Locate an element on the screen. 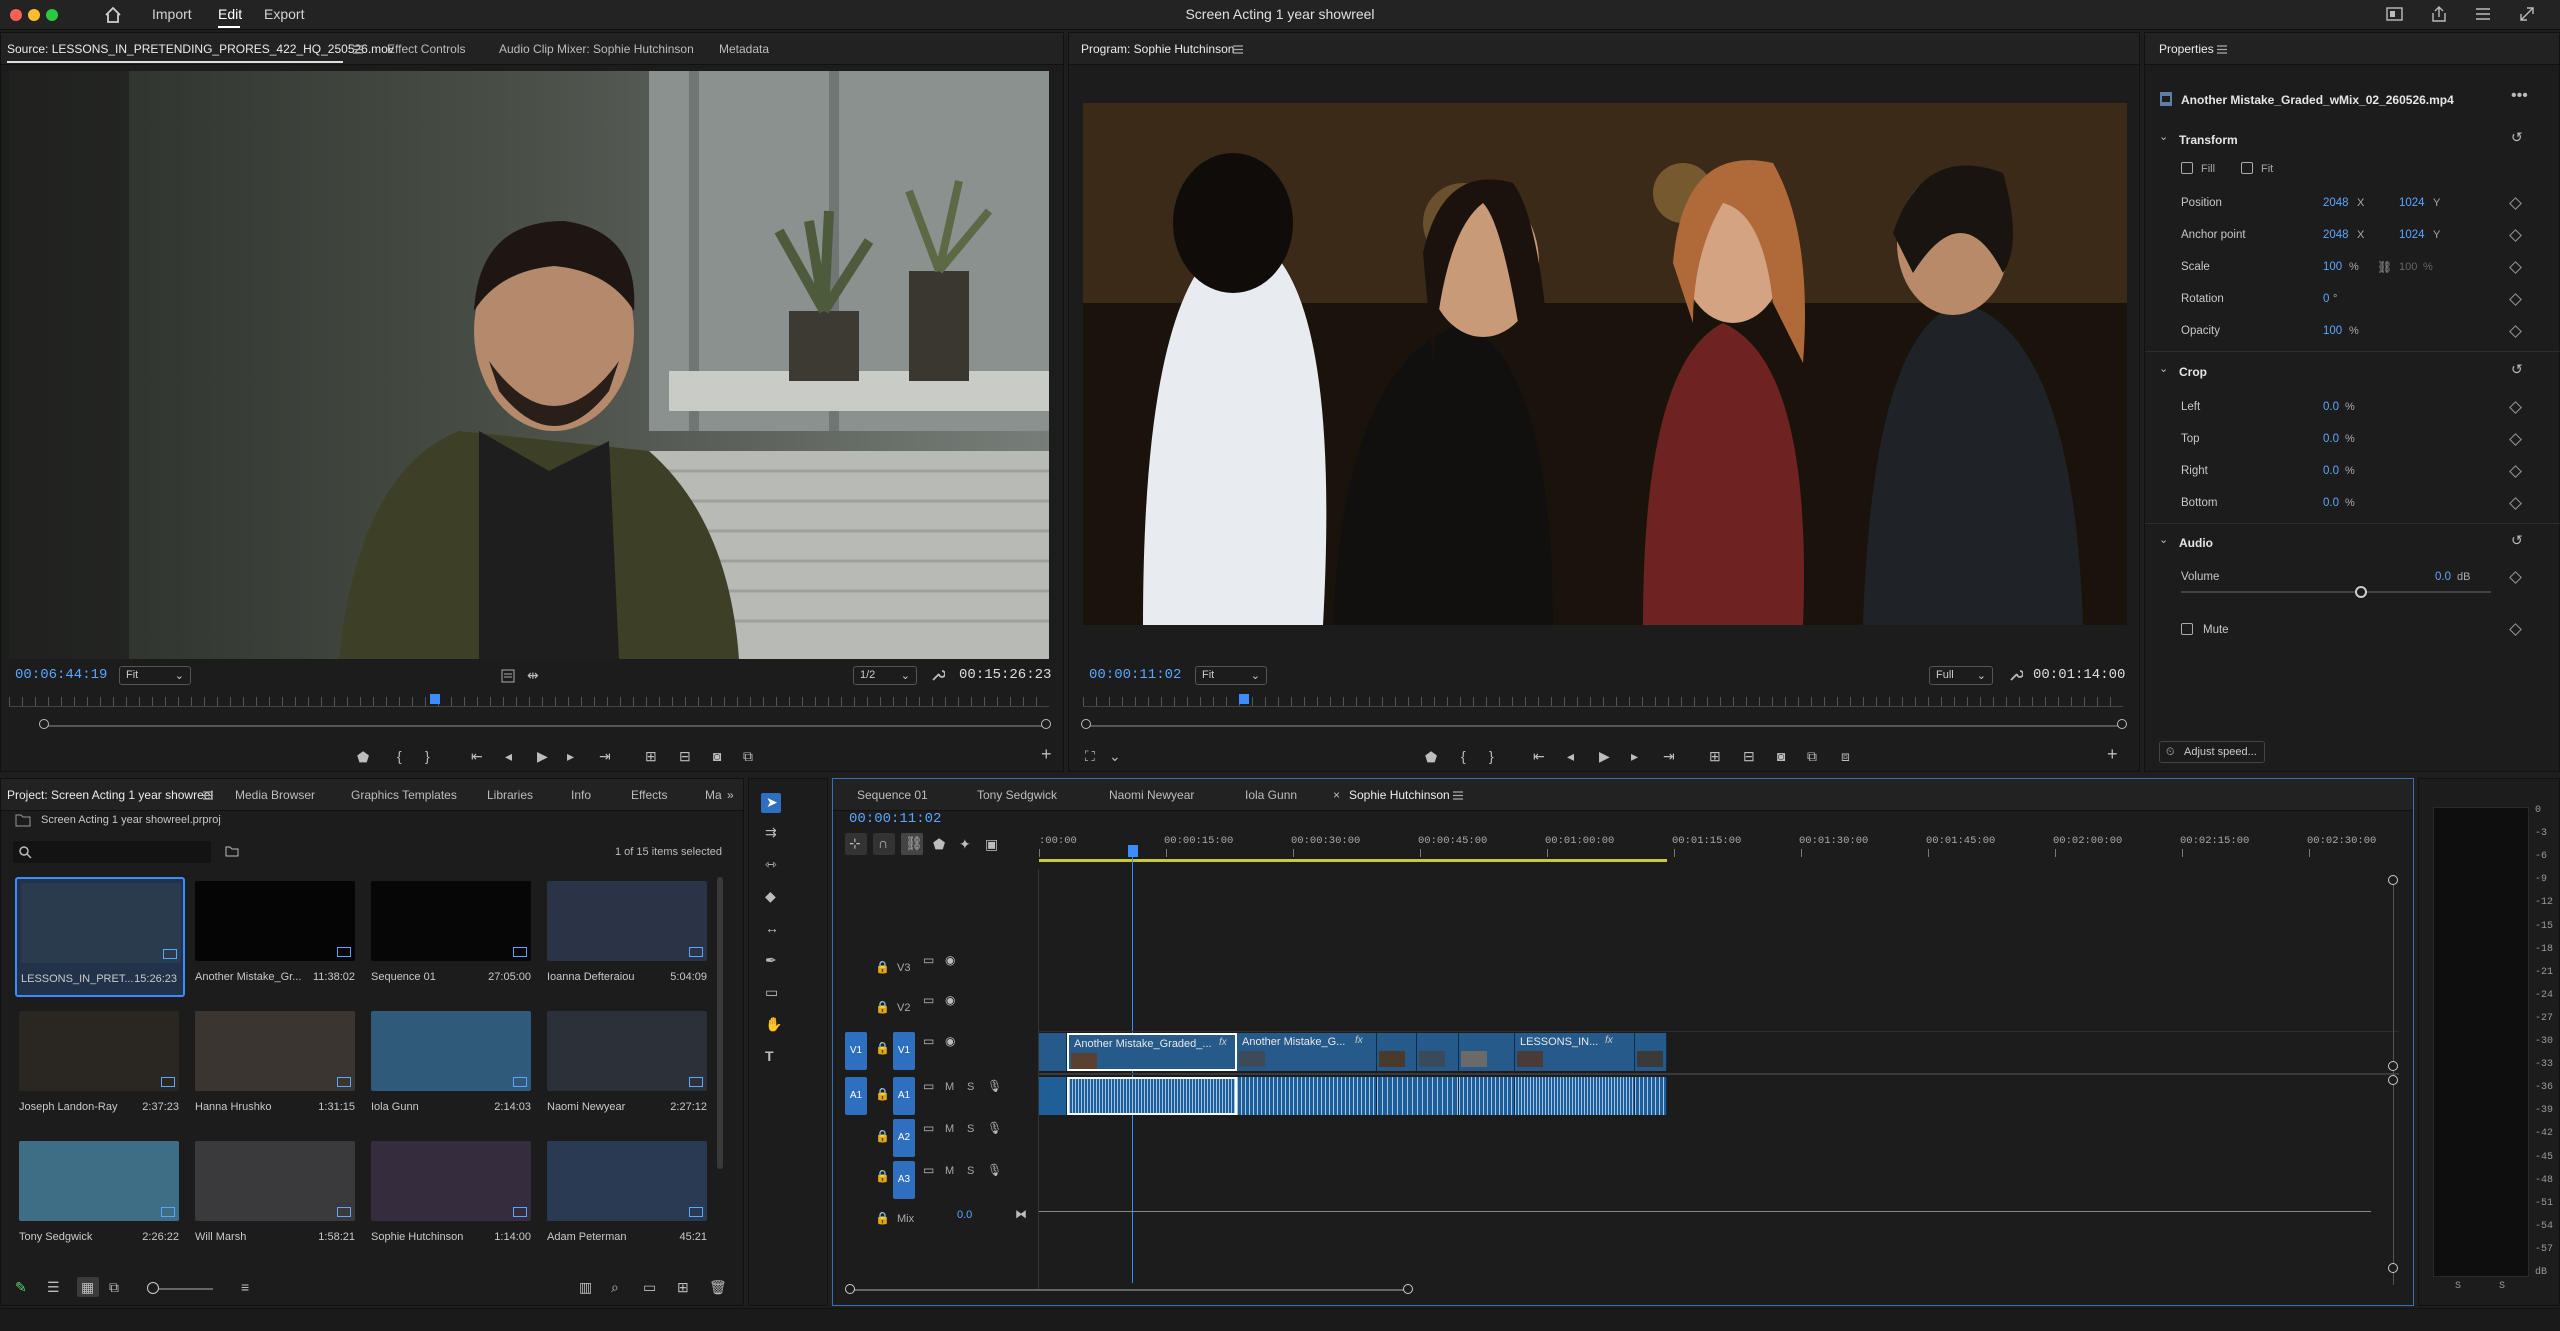 This screenshot has height=1331, width=2560. project-item: Will Marsh 1:58:21 is located at coordinates (276, 1197).